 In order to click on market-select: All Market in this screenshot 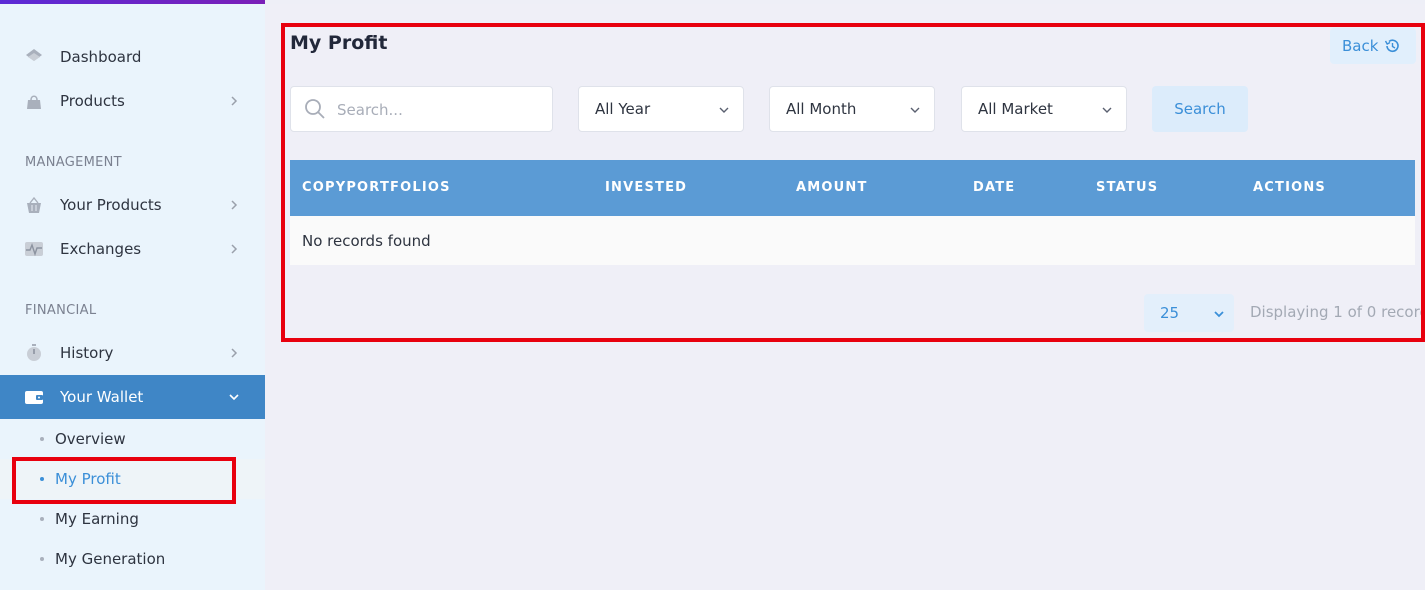, I will do `click(1044, 109)`.